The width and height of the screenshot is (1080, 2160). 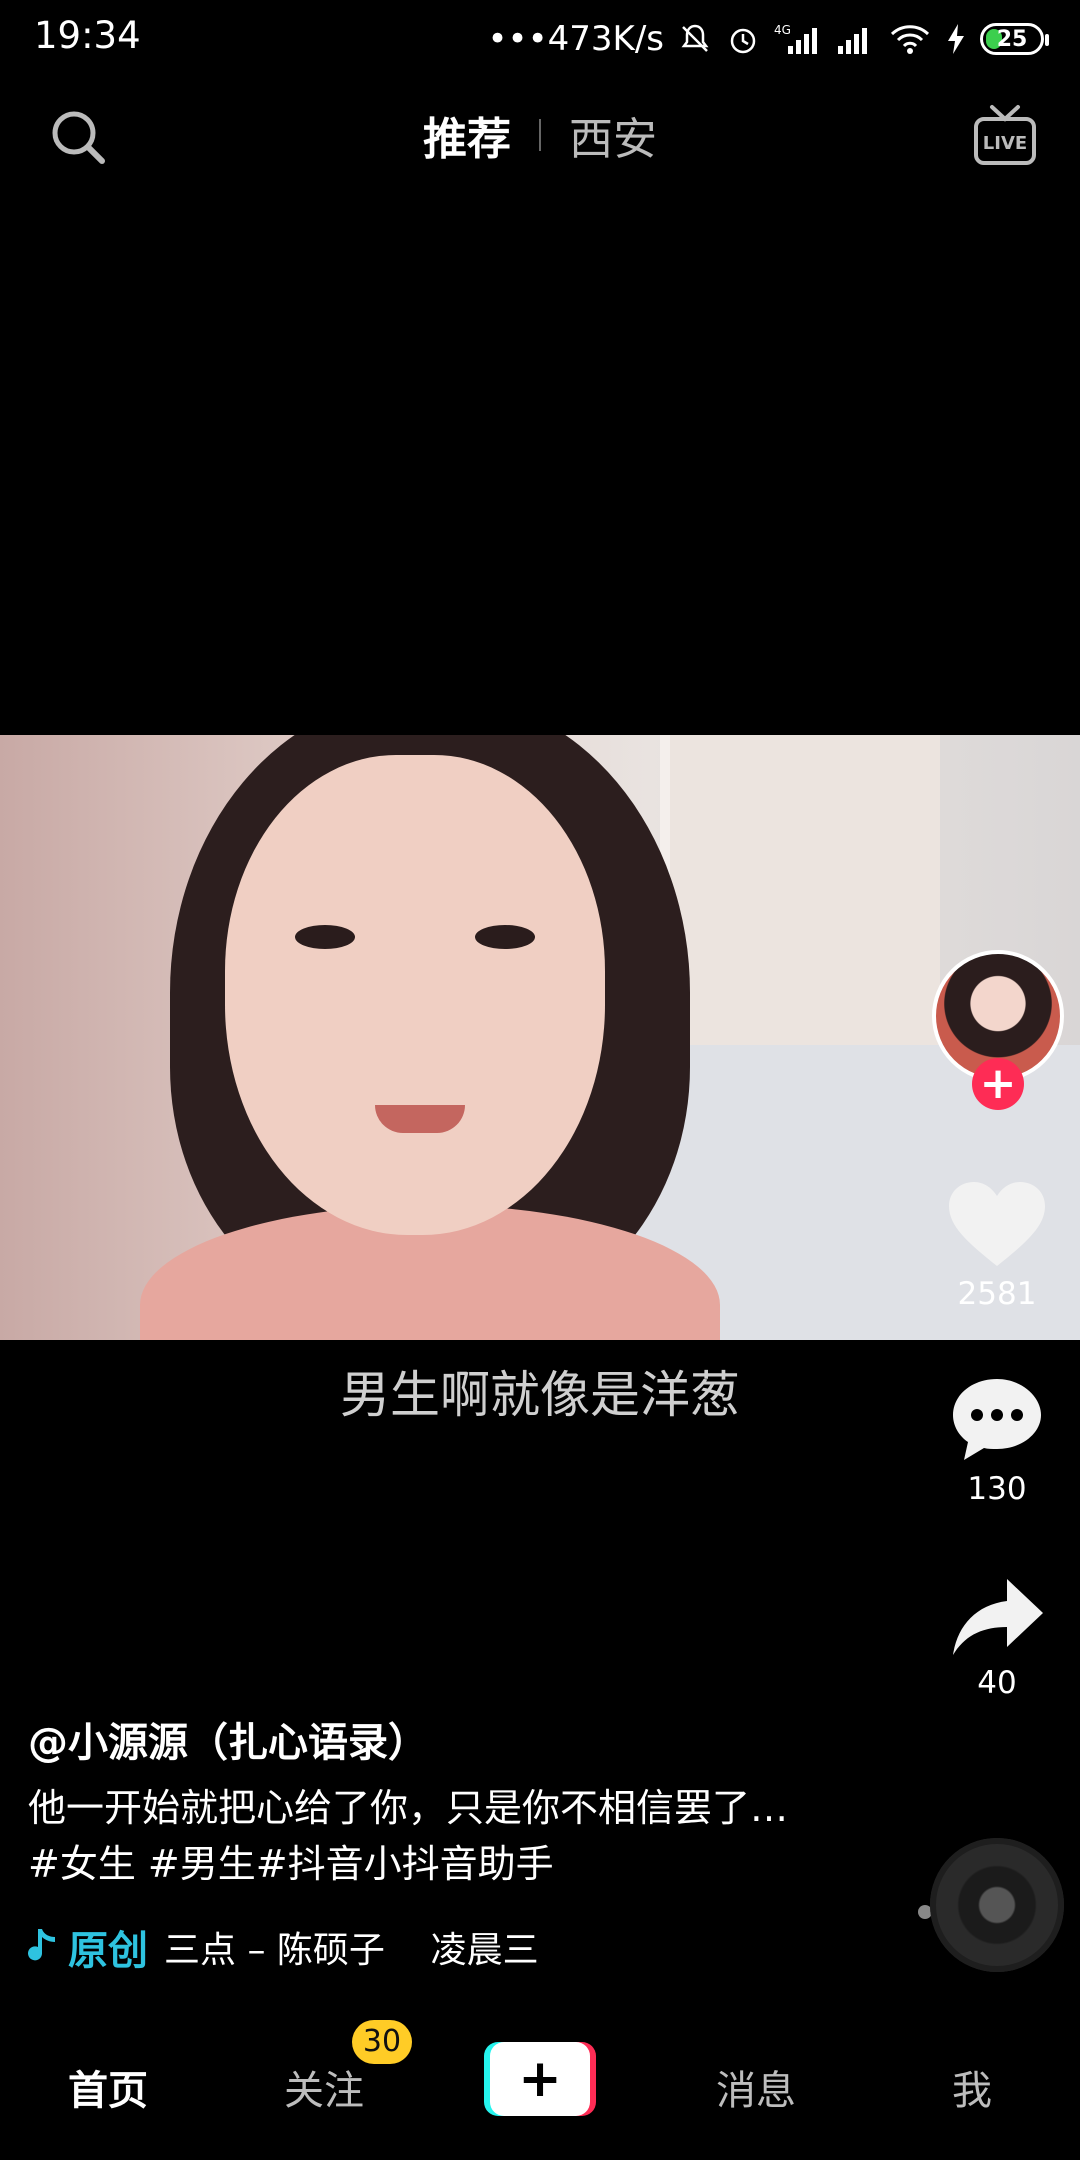 What do you see at coordinates (800, 905) in the screenshot?
I see `video-background-panel` at bounding box center [800, 905].